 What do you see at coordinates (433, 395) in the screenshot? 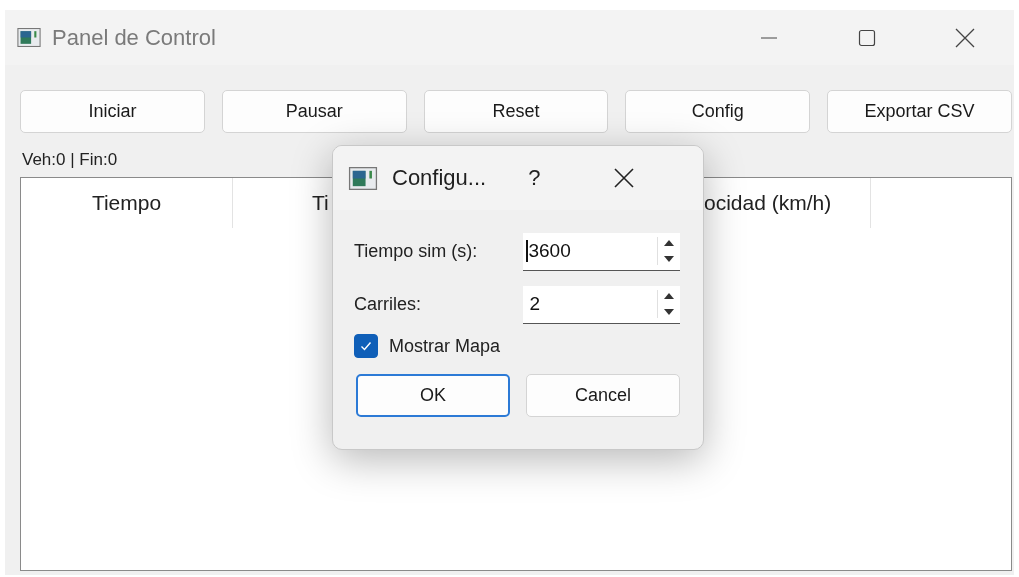
I see `dialog-button: OK` at bounding box center [433, 395].